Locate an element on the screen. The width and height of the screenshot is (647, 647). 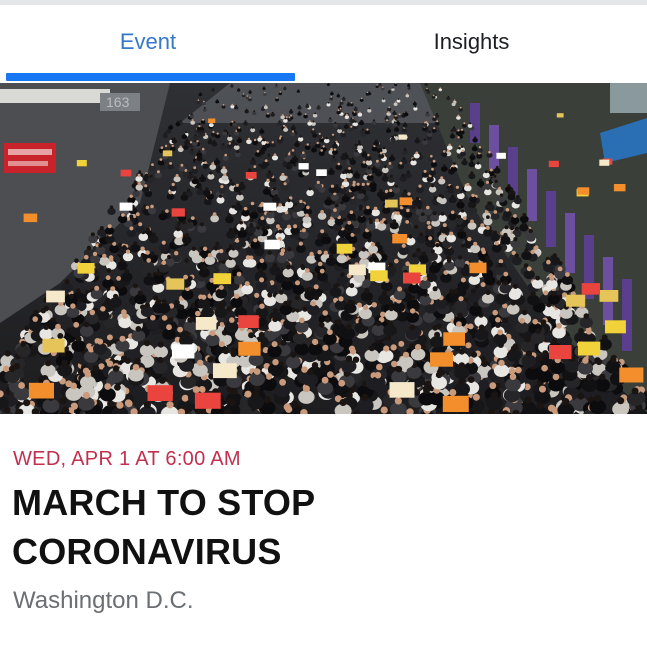
tab-bar: Event Insights is located at coordinates (323, 44).